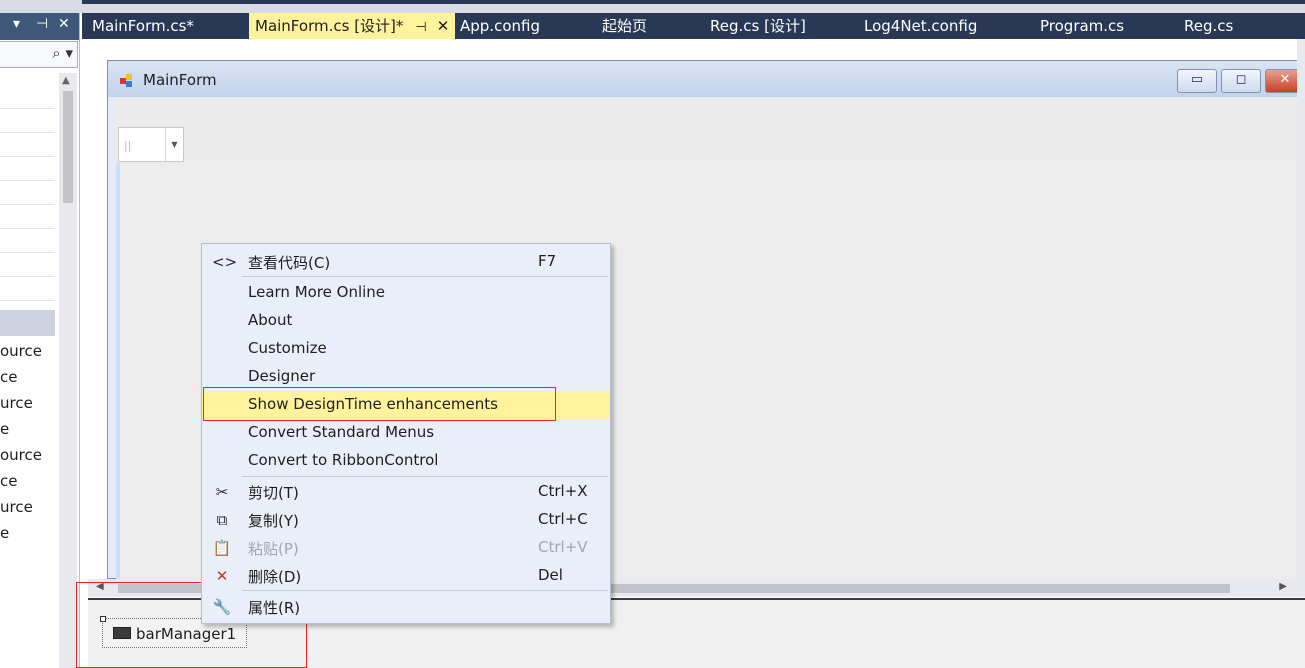 This screenshot has width=1305, height=668. I want to click on menu-item-label: Designer, so click(282, 376).